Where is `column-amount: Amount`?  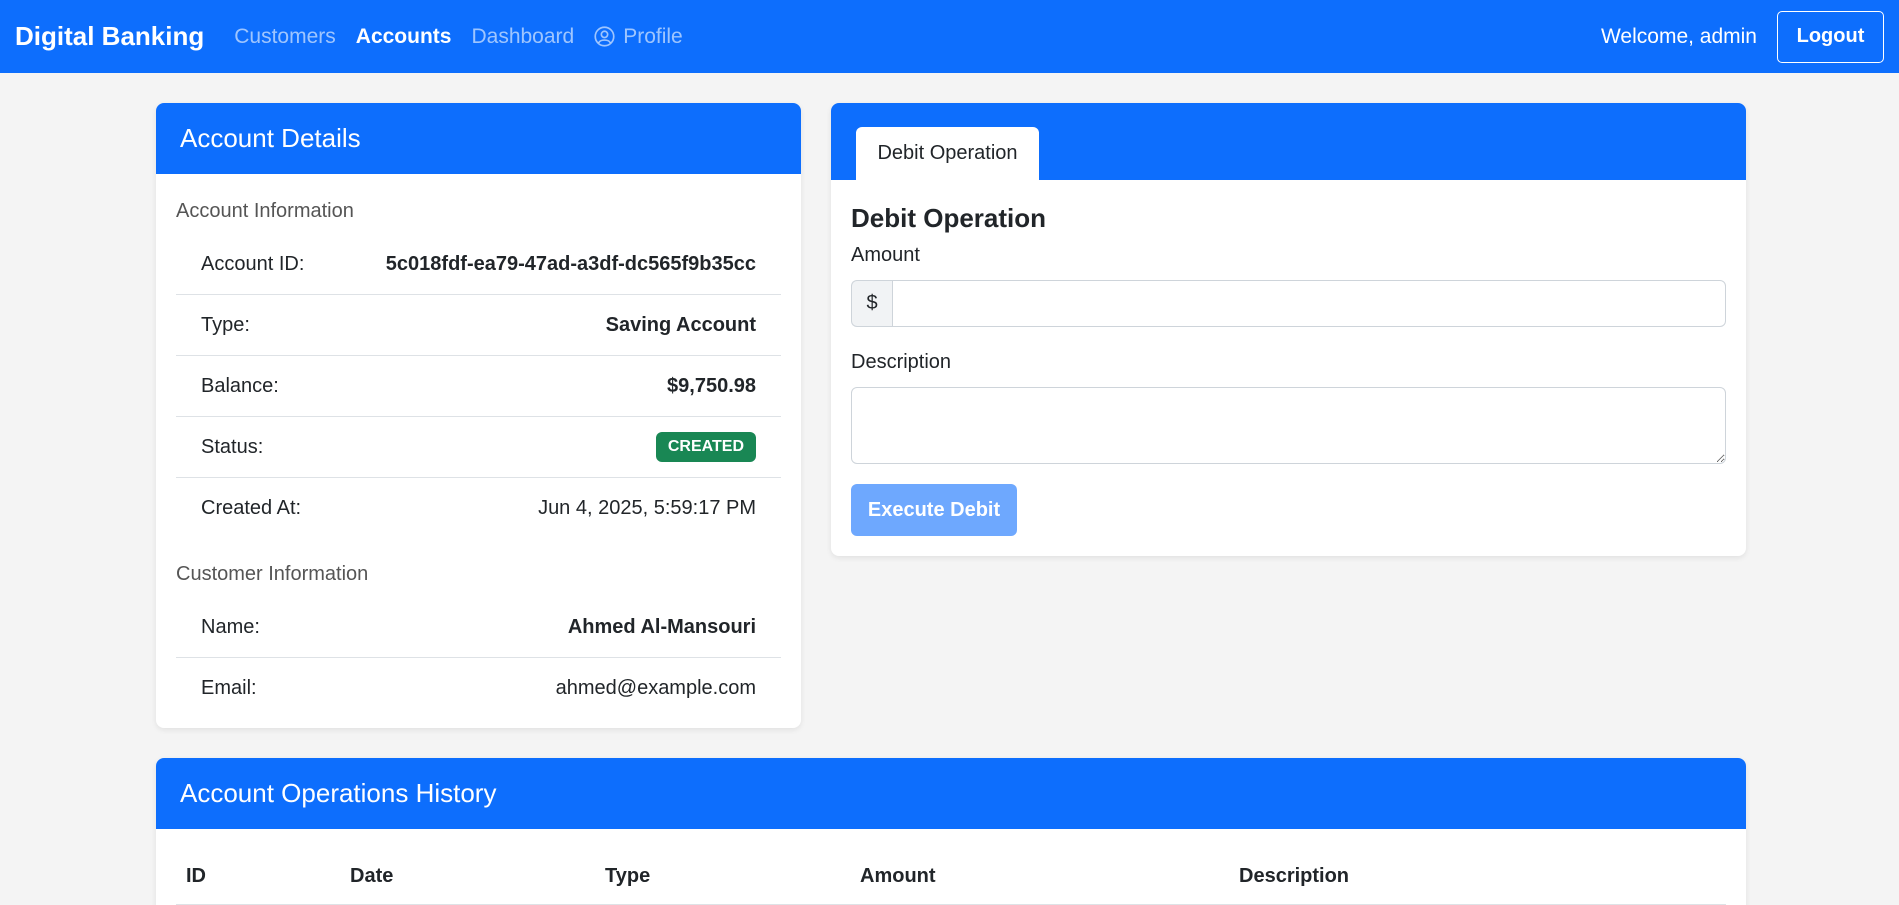
column-amount: Amount is located at coordinates (1039, 877).